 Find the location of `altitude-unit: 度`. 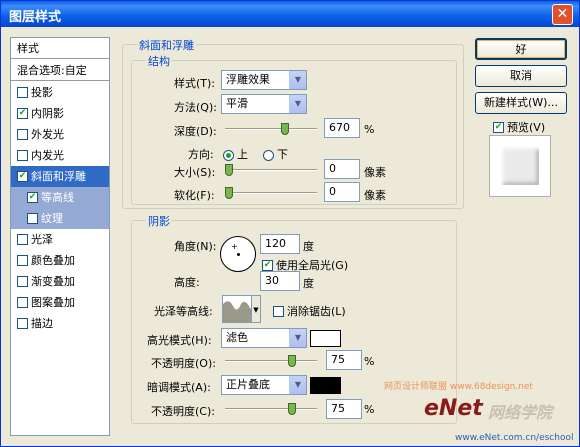

altitude-unit: 度 is located at coordinates (308, 283).